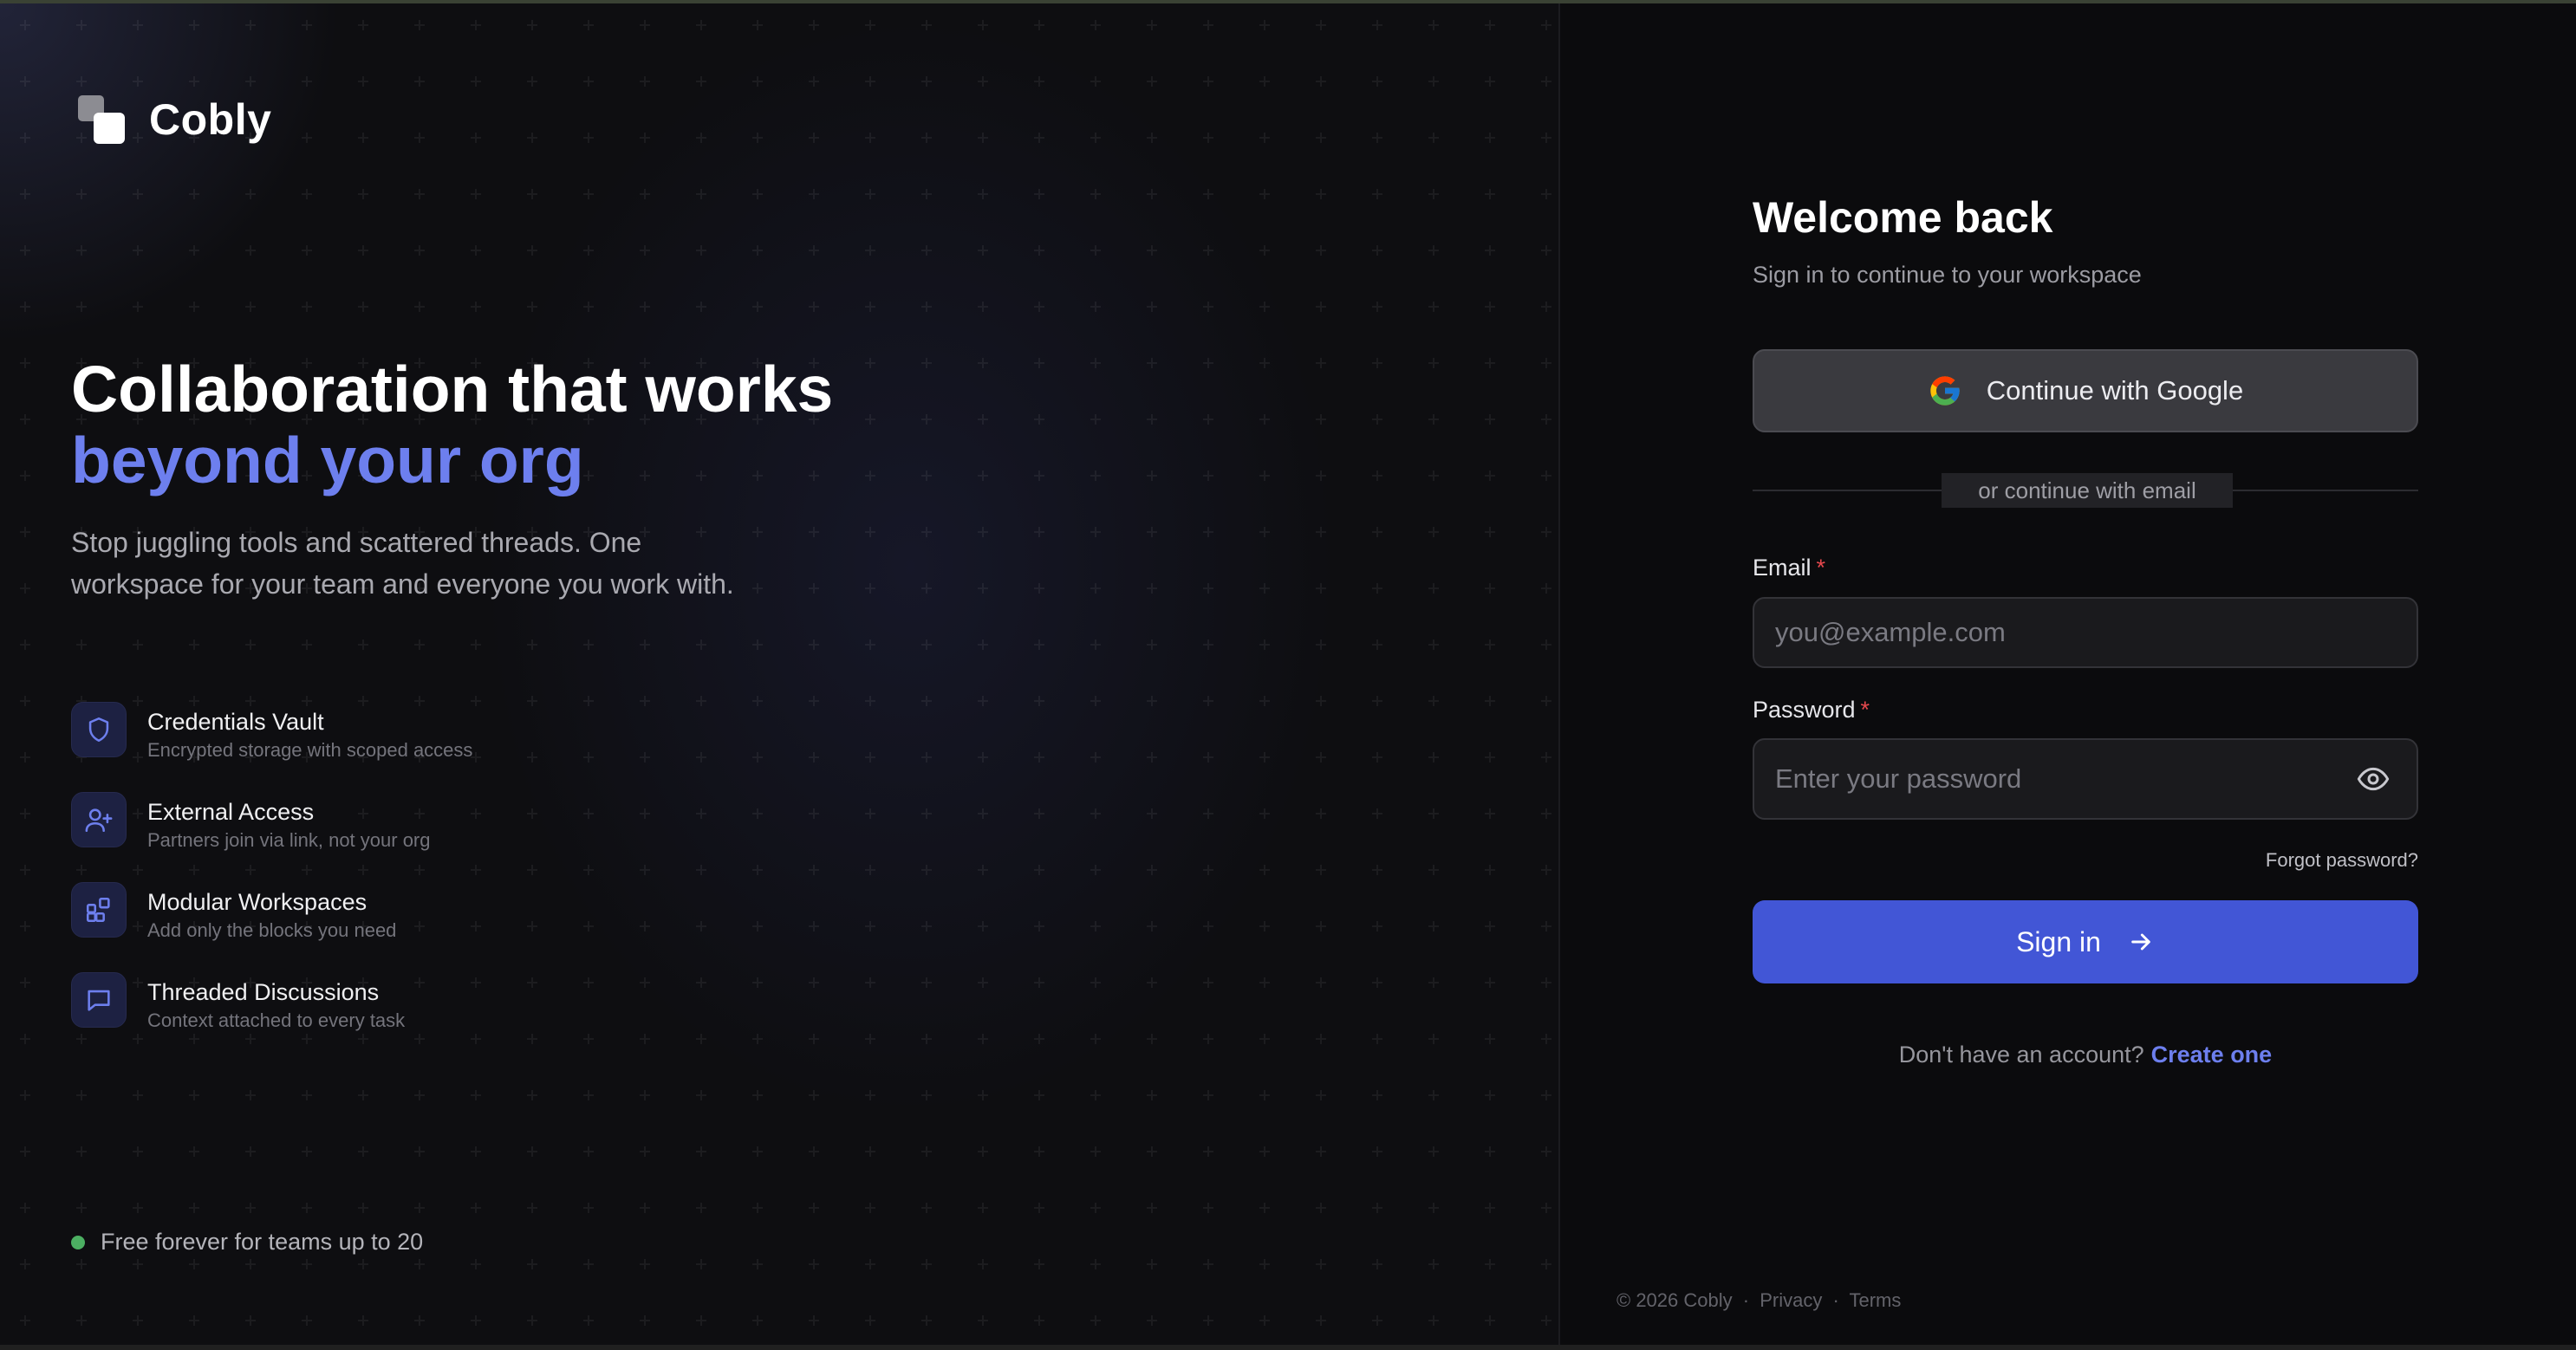 The height and width of the screenshot is (1350, 2576). I want to click on google-signin-button: Continue with Google, so click(2085, 390).